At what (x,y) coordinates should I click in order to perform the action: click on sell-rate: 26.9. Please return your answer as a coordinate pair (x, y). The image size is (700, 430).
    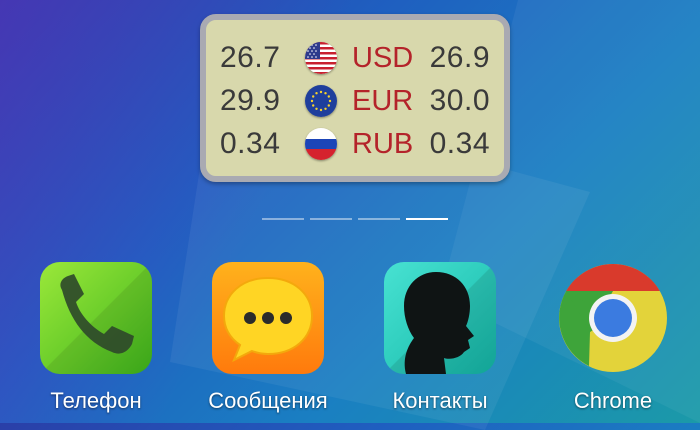
    Looking at the image, I should click on (459, 57).